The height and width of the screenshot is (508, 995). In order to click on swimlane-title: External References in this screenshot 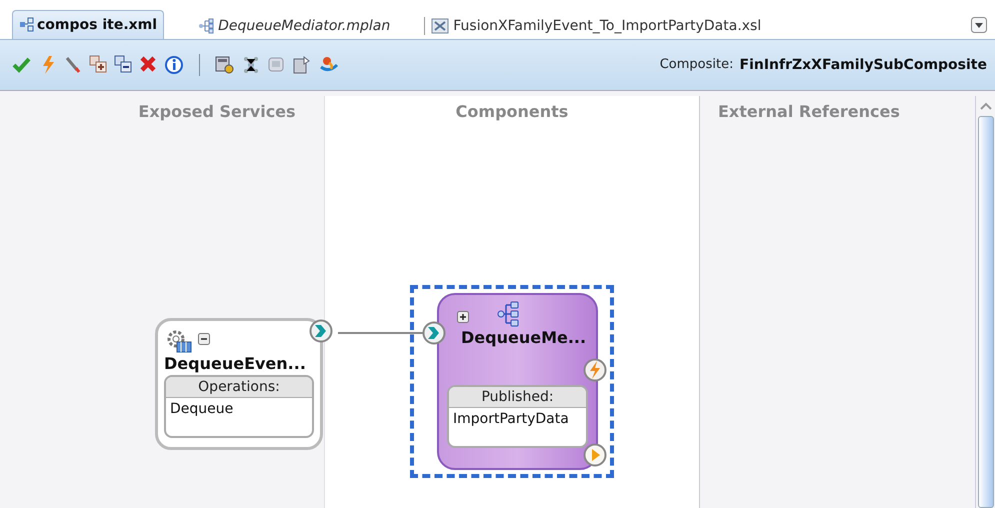, I will do `click(809, 111)`.